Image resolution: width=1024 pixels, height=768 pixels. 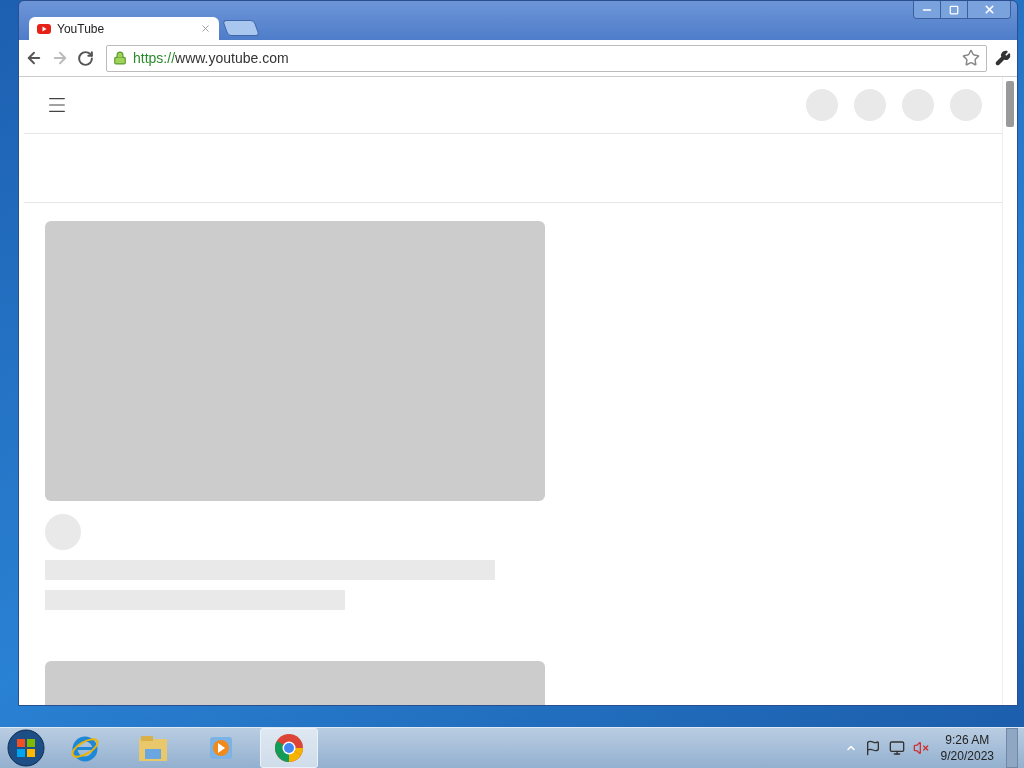 I want to click on network-icon, so click(x=896, y=748).